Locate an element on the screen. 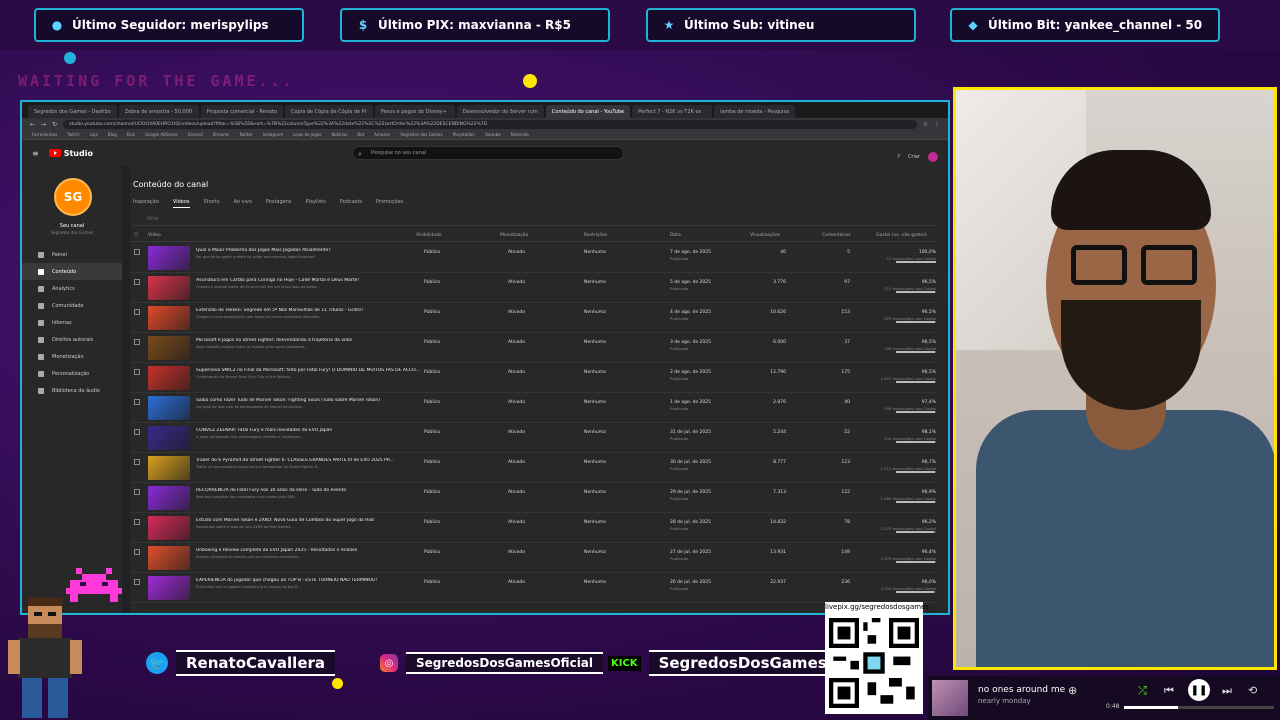 The width and height of the screenshot is (1280, 720). menu-icon: ⋮ is located at coordinates (937, 124).